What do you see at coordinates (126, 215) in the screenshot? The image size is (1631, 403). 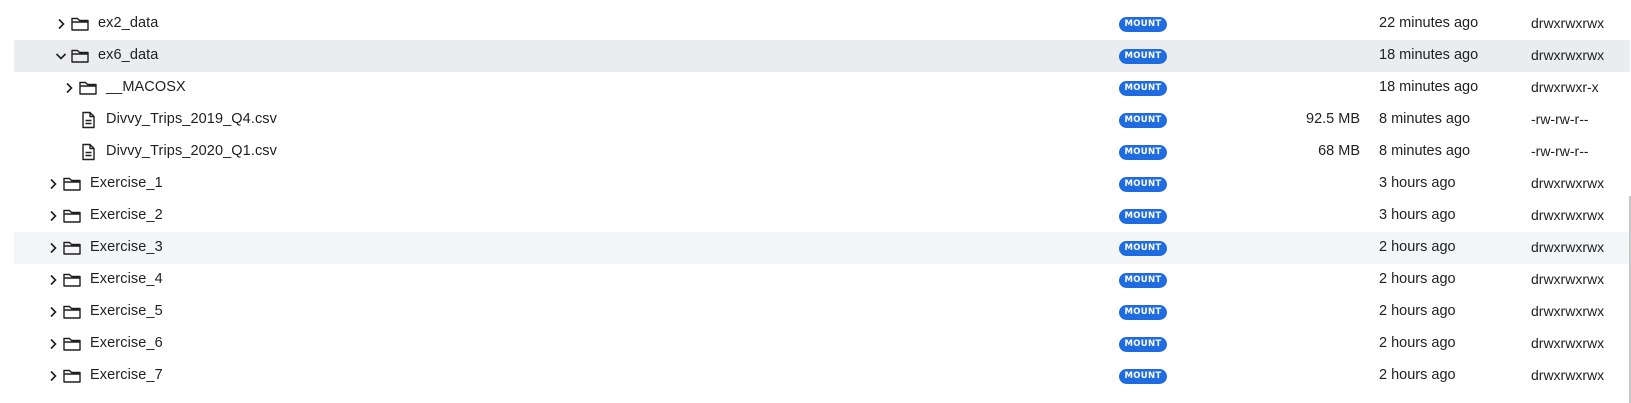 I see `item-name: Exercise_2` at bounding box center [126, 215].